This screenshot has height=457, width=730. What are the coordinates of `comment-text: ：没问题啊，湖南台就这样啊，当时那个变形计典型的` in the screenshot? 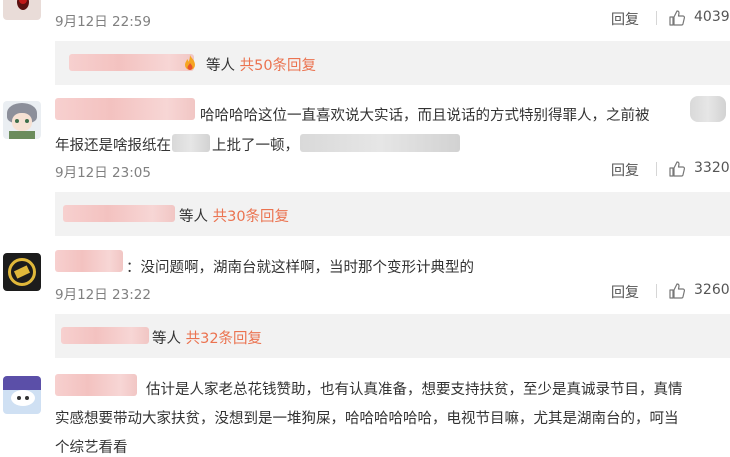 It's located at (300, 268).